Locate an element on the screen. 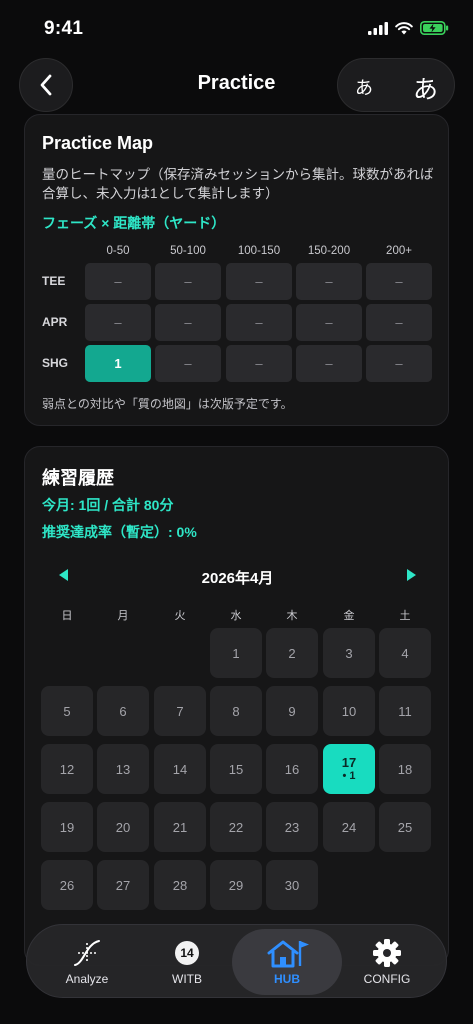 This screenshot has width=473, height=1024. calendar-day-number: 2 is located at coordinates (292, 653).